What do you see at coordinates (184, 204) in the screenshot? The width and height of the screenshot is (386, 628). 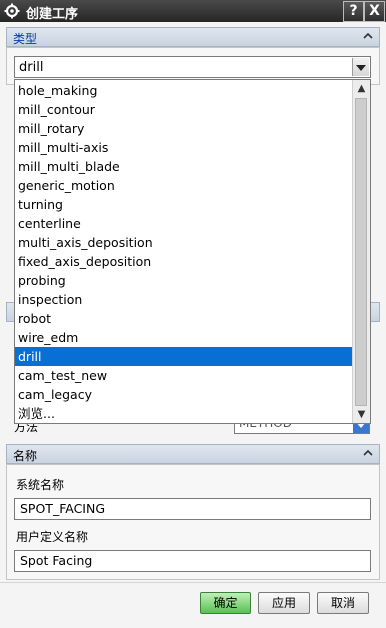 I see `dropdown-item-turning: turning` at bounding box center [184, 204].